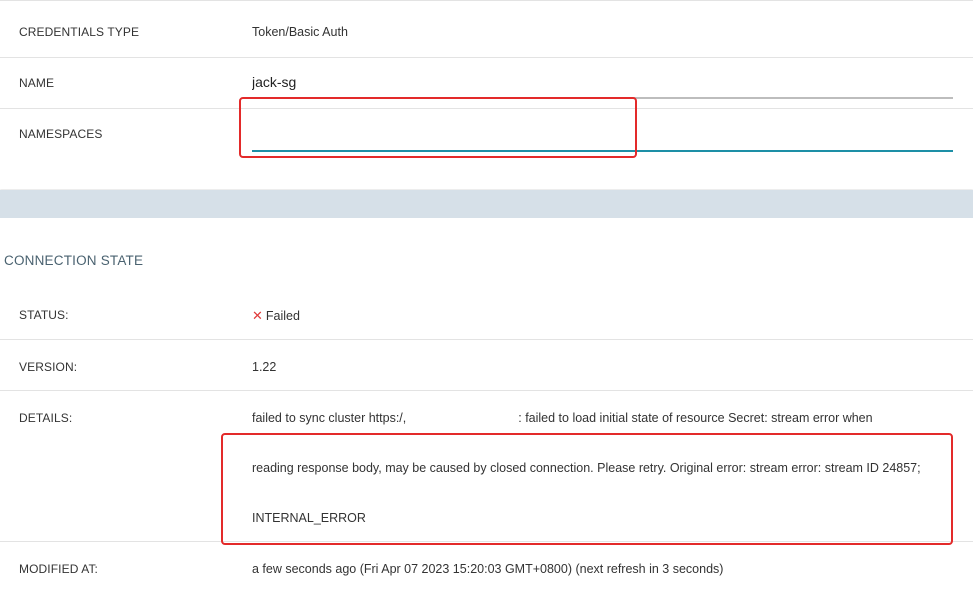 The image size is (973, 592). I want to click on status-value: ✕ Failed, so click(276, 316).